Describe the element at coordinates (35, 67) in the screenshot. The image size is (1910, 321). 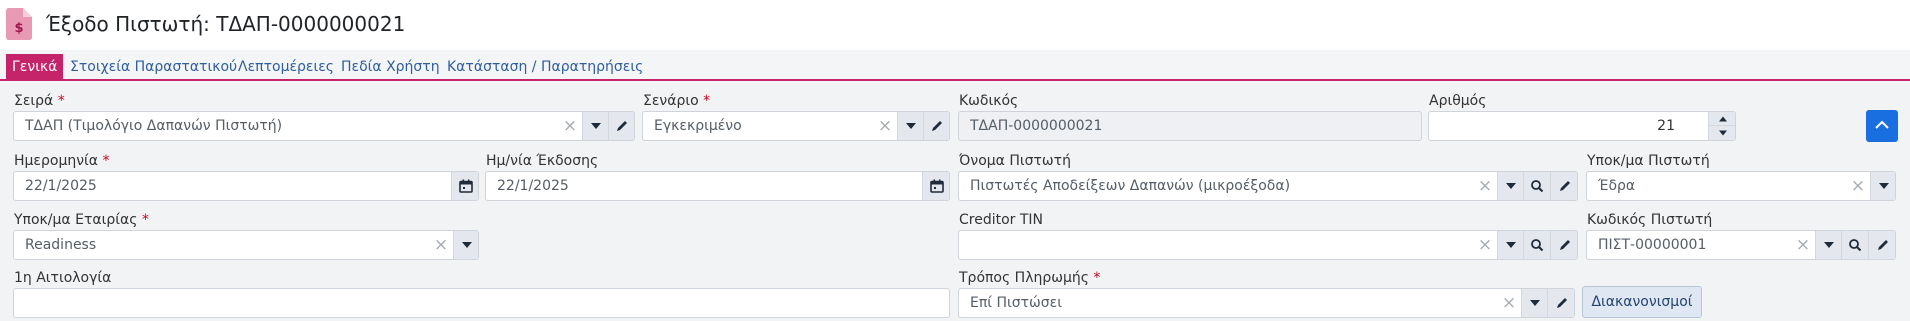
I see `tab-general: Γενικά` at that location.